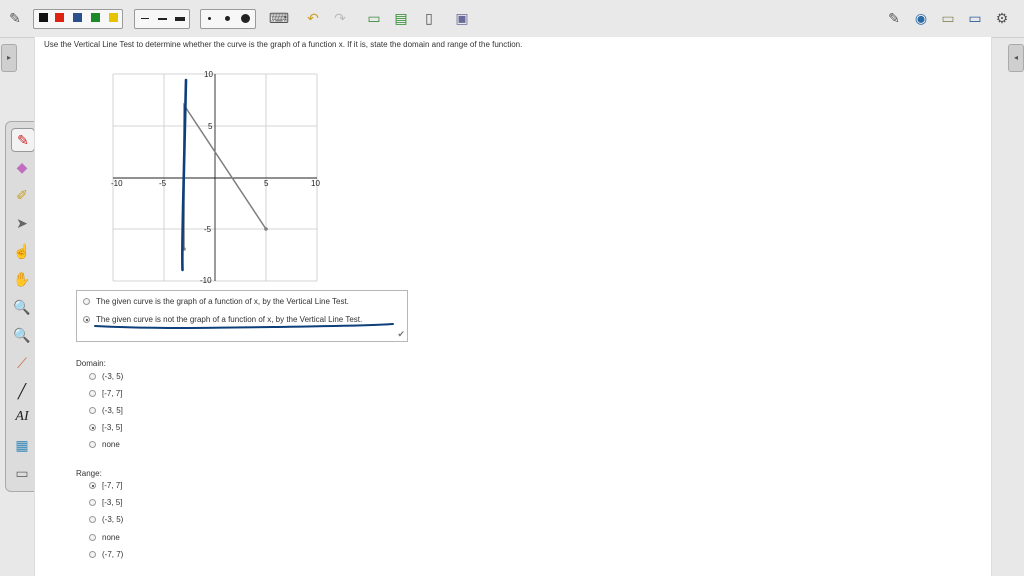  What do you see at coordinates (113, 519) in the screenshot?
I see `range-option-label: (-3, 5)` at bounding box center [113, 519].